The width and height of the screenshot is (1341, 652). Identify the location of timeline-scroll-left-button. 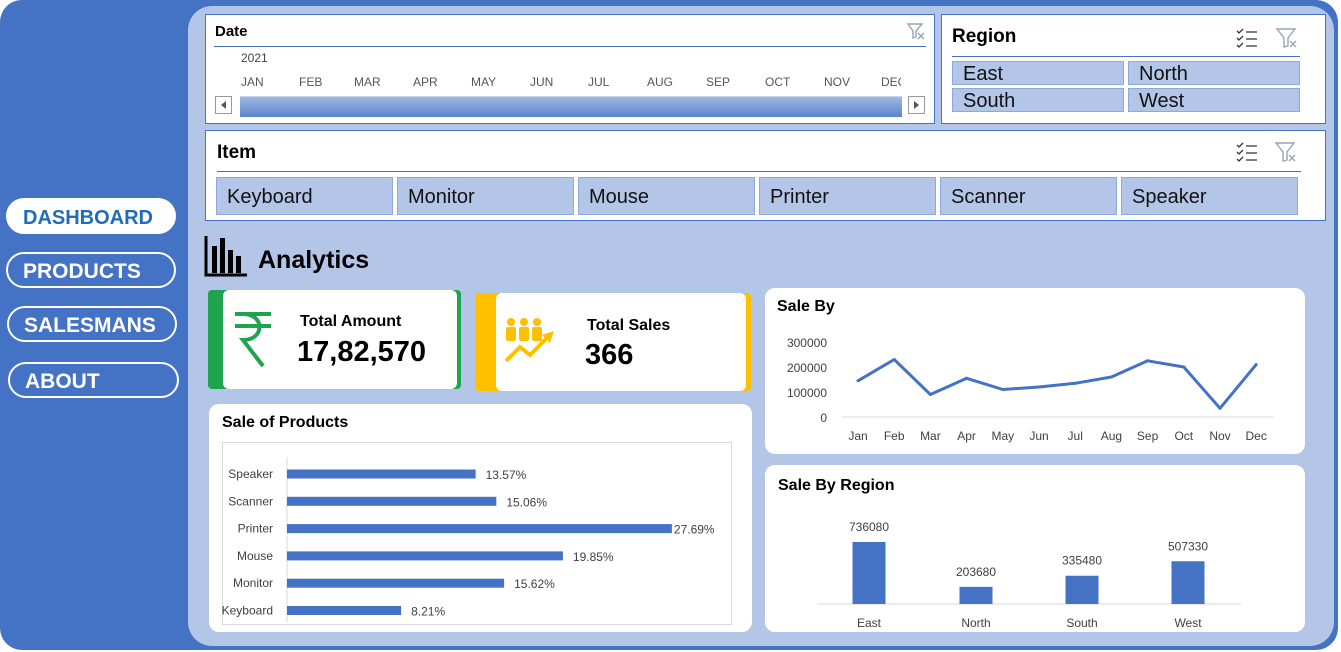
(223, 105).